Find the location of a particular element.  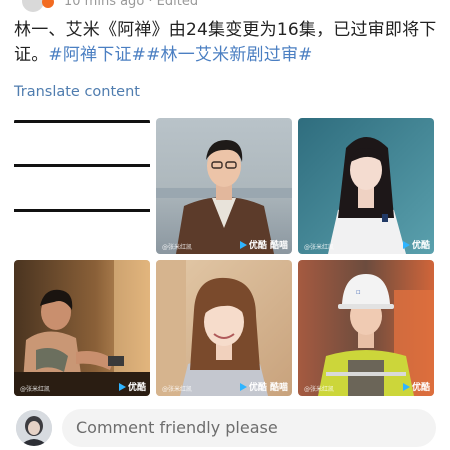

comment-bar: Comment friendly please is located at coordinates (225, 426).